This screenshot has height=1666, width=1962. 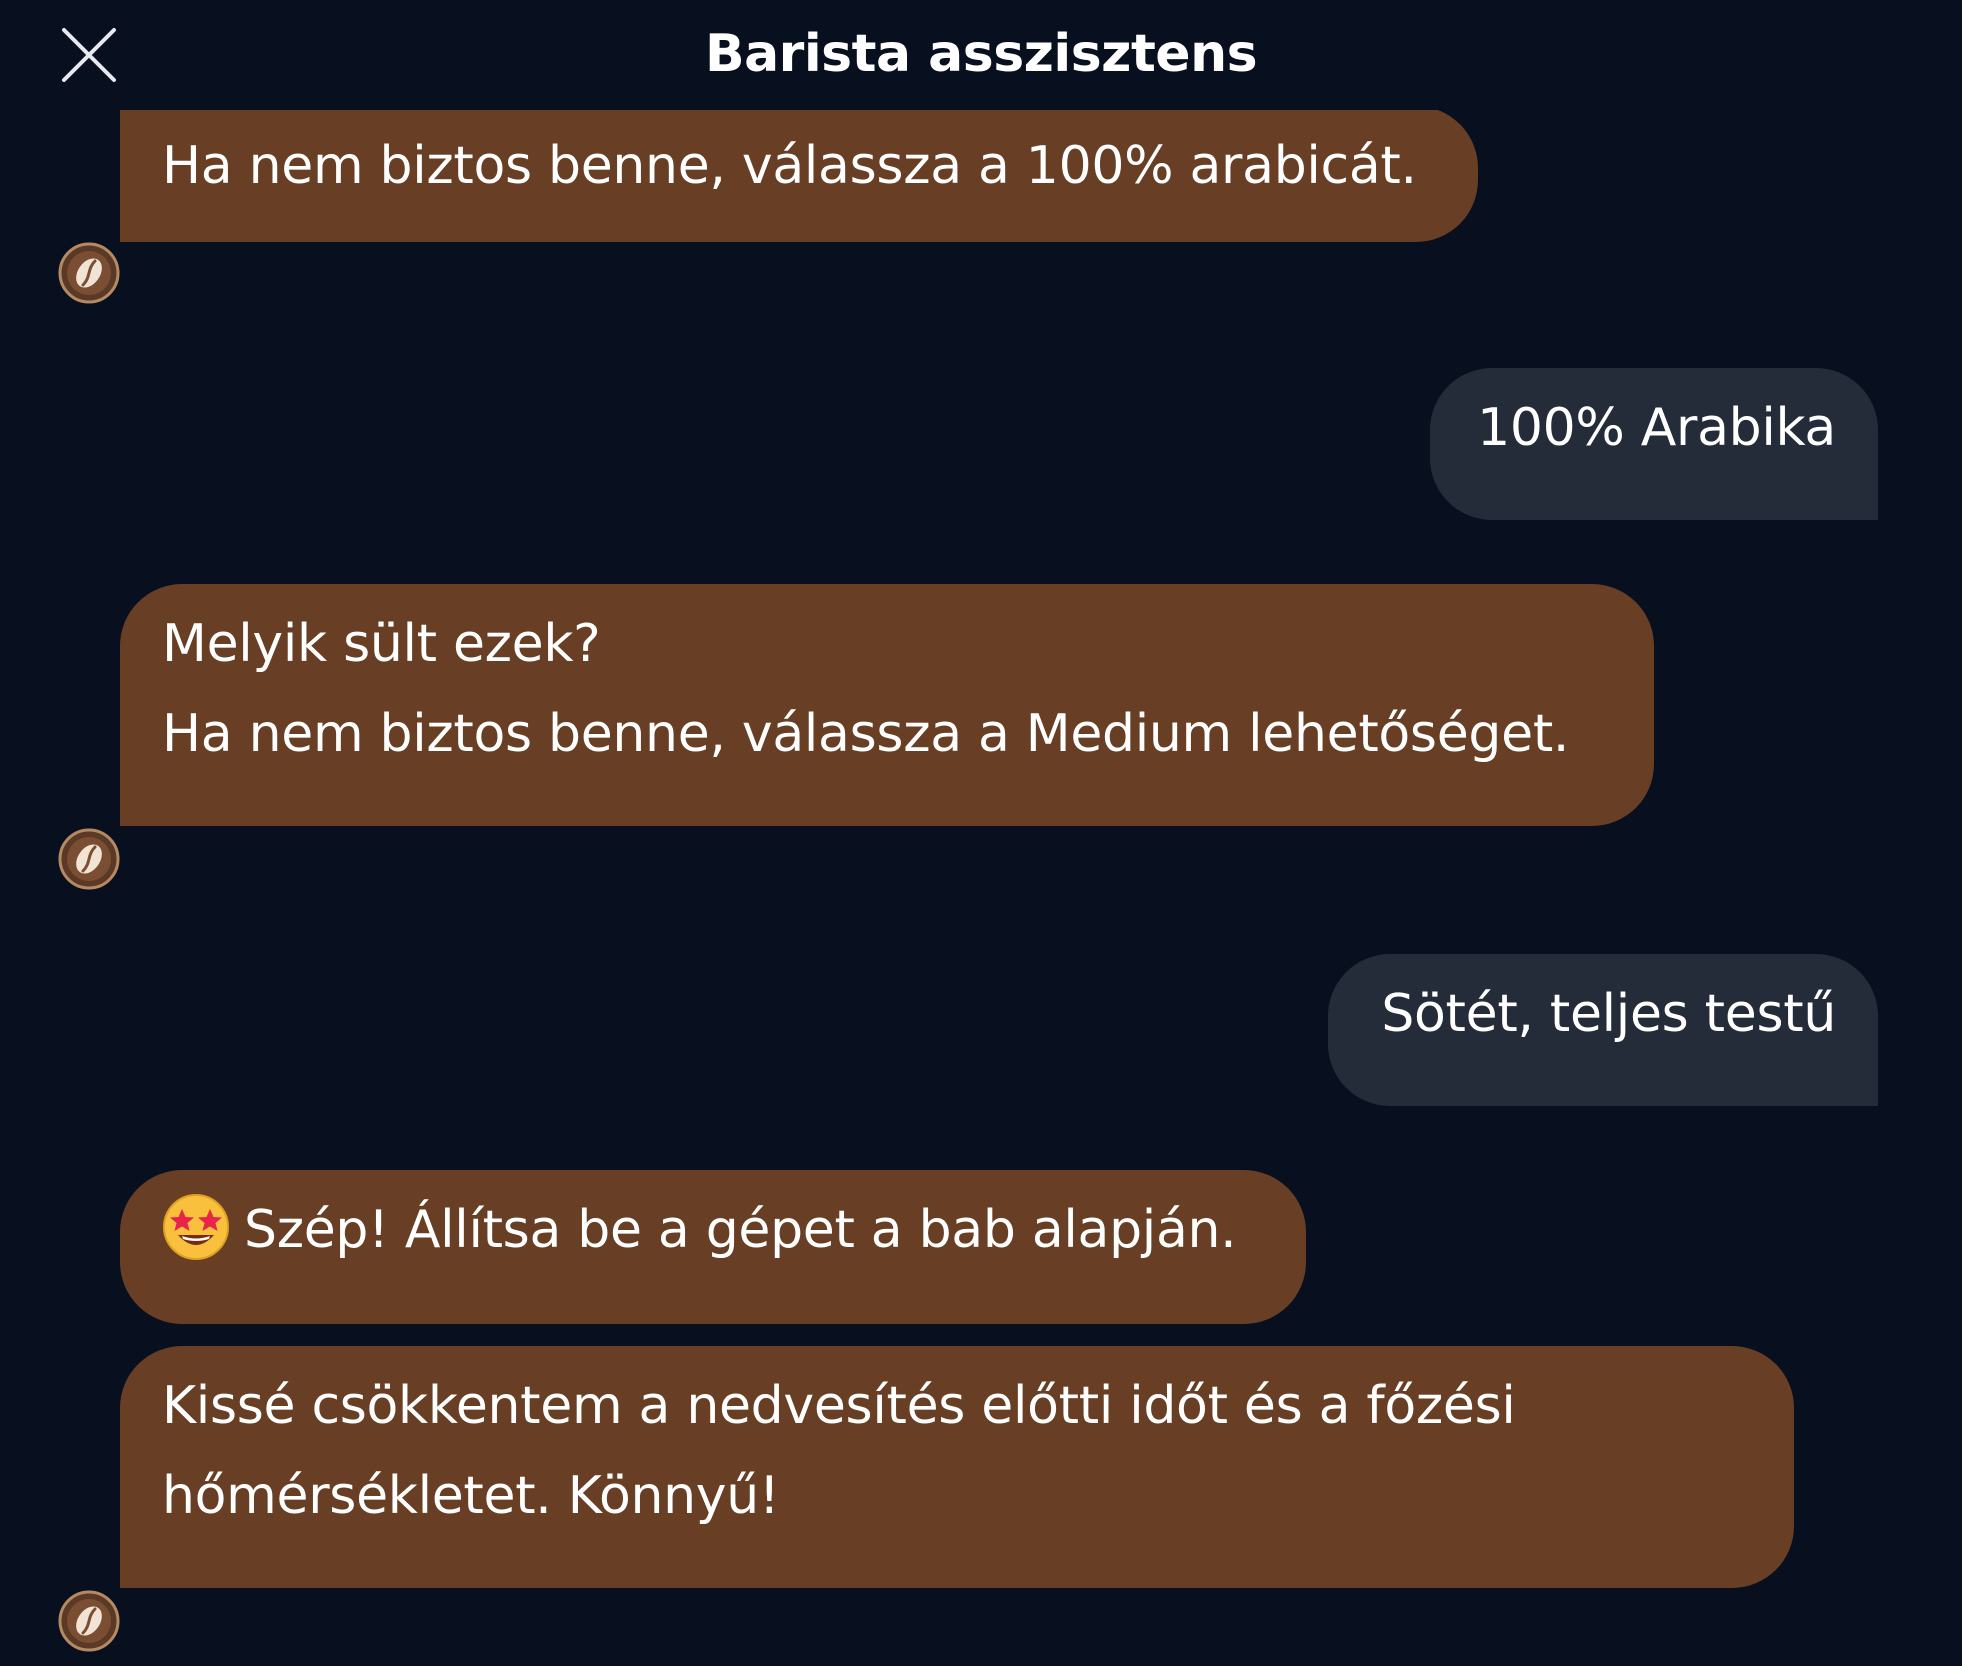 I want to click on message-text: Sötét, teljes testű, so click(x=1608, y=1014).